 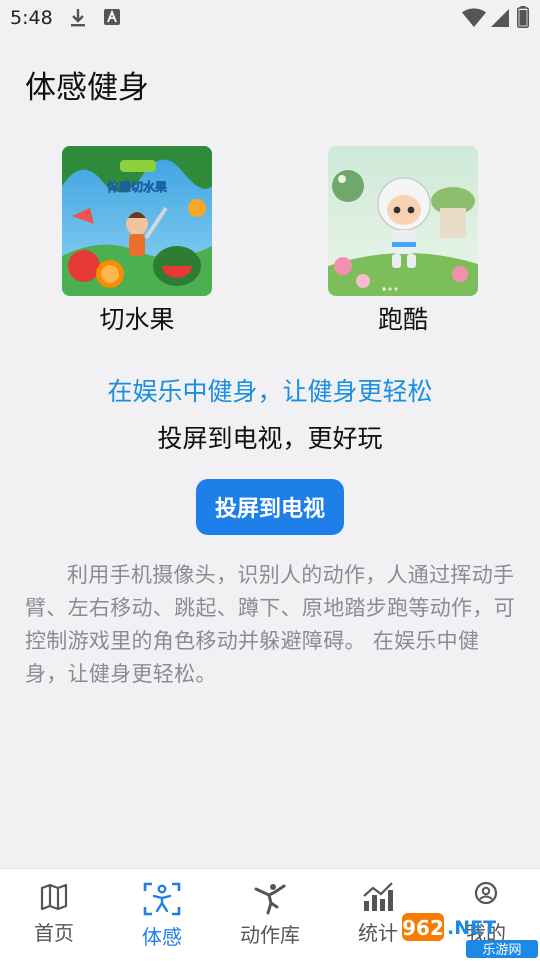 I want to click on nav-label-home: 首页, so click(x=54, y=933).